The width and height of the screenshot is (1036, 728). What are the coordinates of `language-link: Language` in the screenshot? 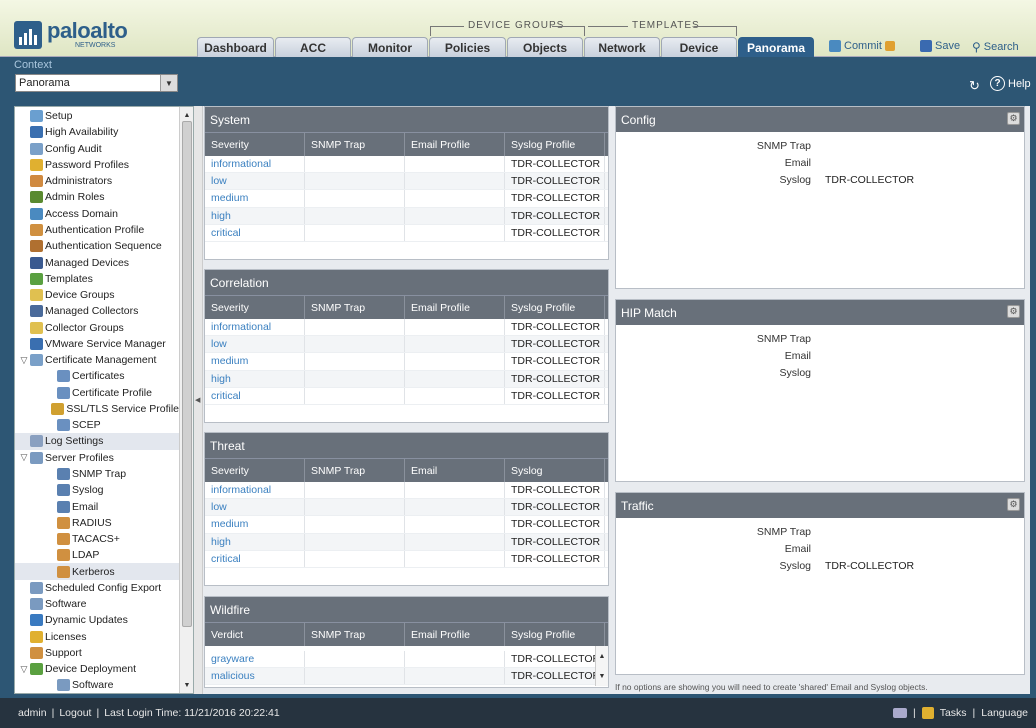 It's located at (1004, 713).